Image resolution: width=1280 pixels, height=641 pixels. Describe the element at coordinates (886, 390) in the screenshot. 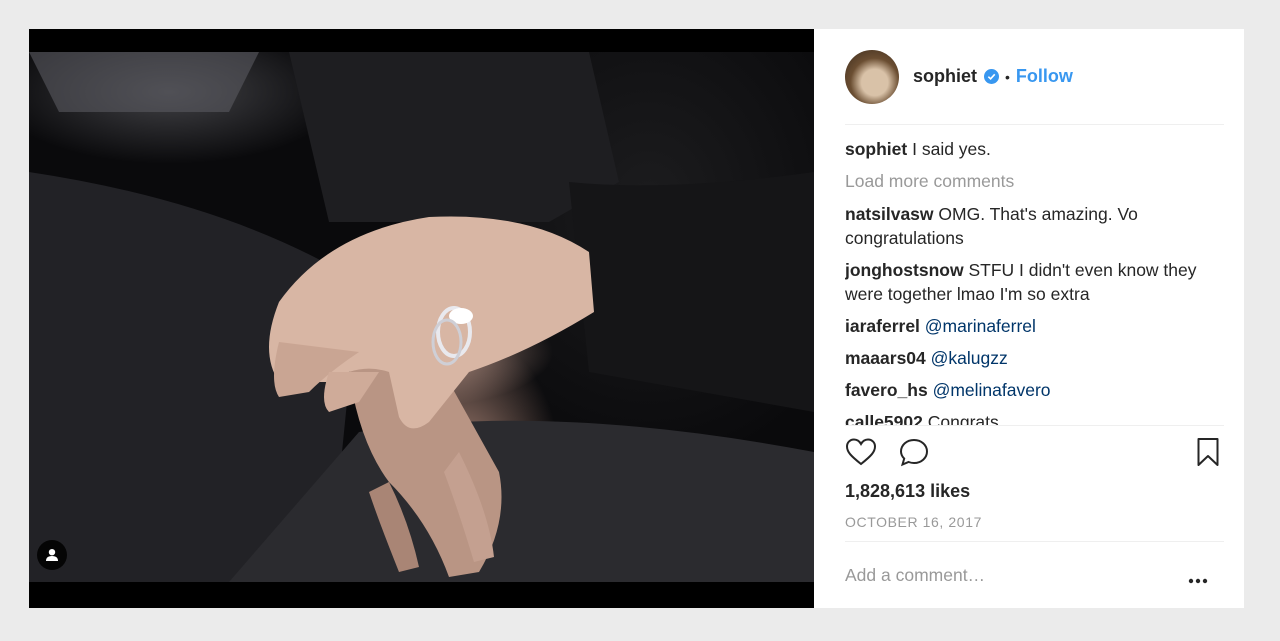

I see `comment-username: favero_hs` at that location.